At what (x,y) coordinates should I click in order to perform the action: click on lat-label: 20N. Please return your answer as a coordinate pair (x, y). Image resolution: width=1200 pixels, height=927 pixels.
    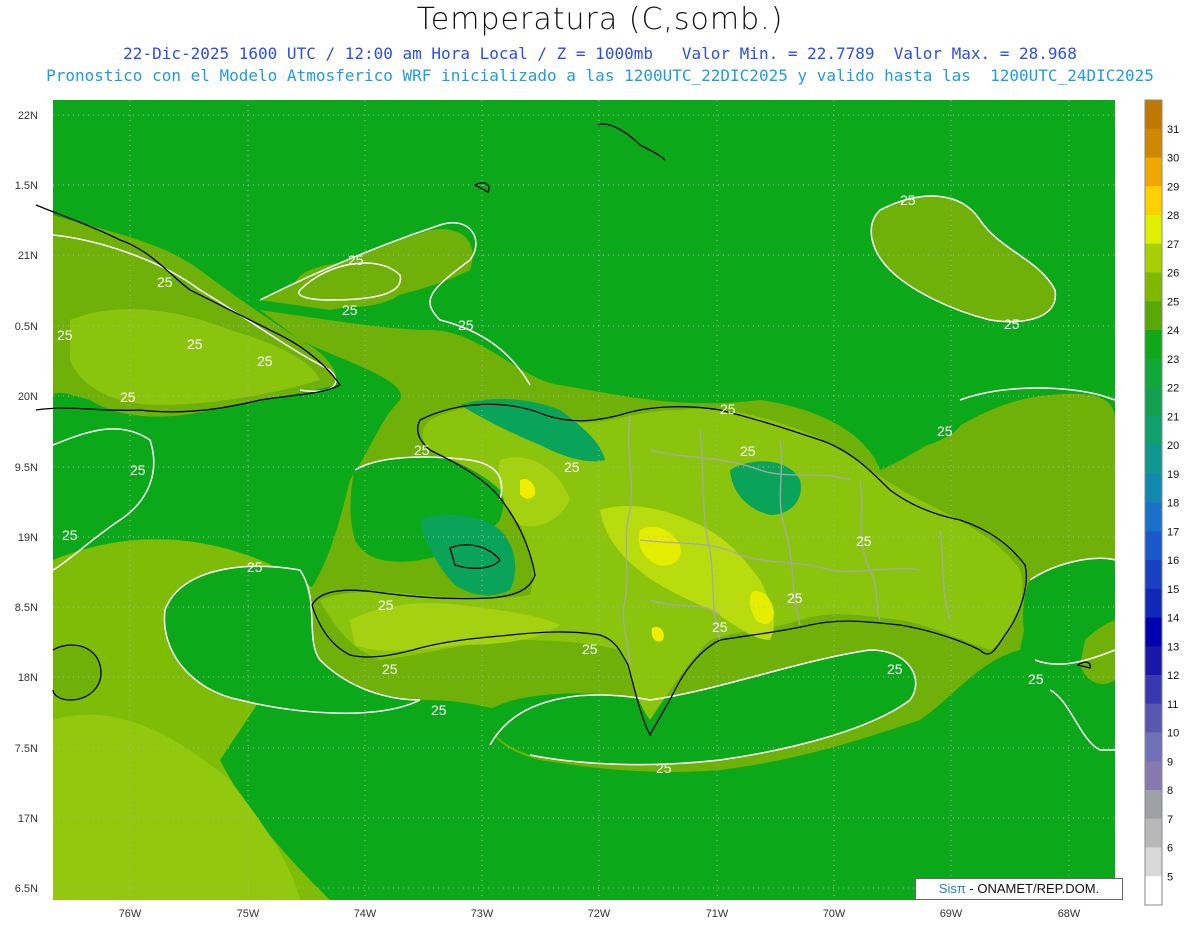
    Looking at the image, I should click on (28, 397).